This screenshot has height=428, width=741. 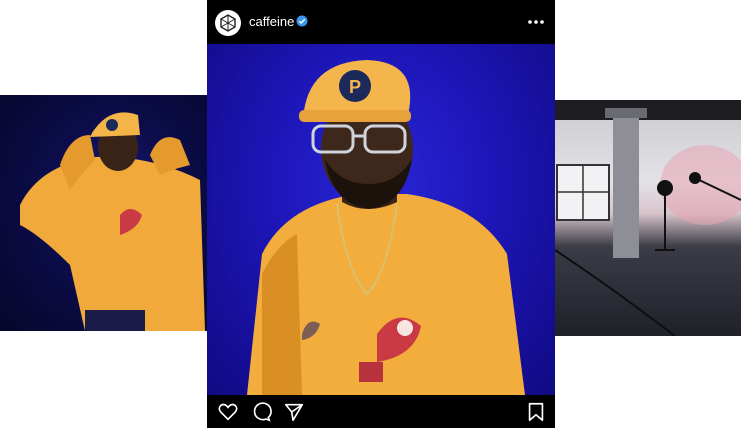 I want to click on post-actions-bar, so click(x=381, y=411).